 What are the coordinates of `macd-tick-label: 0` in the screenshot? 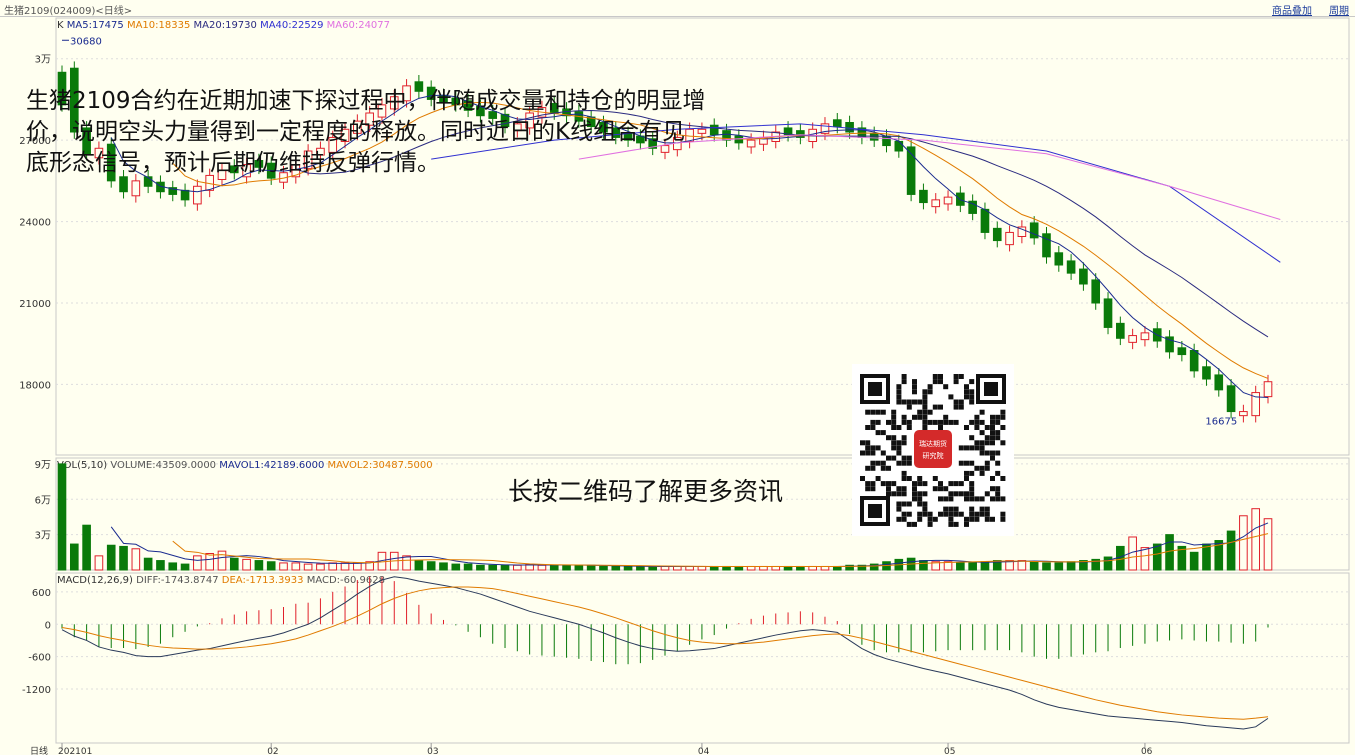 It's located at (48, 625).